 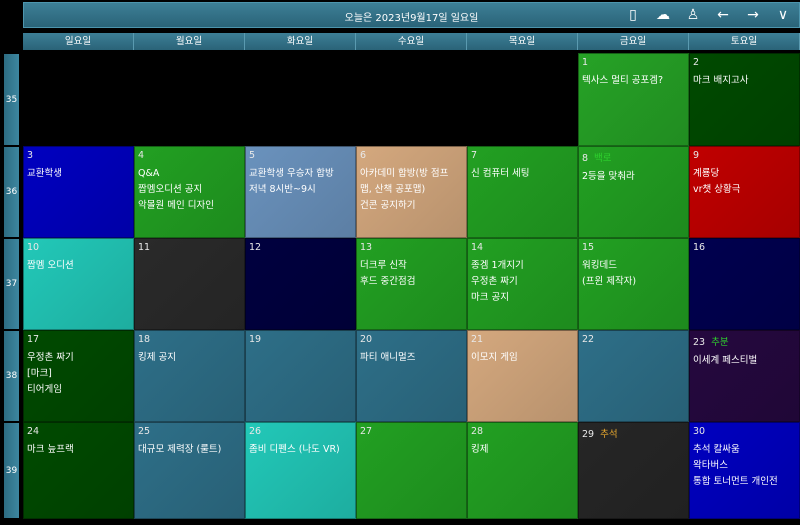 I want to click on day-cell: 5 교환학생 우승자 합방 저녁 8시반~9시, so click(x=300, y=192).